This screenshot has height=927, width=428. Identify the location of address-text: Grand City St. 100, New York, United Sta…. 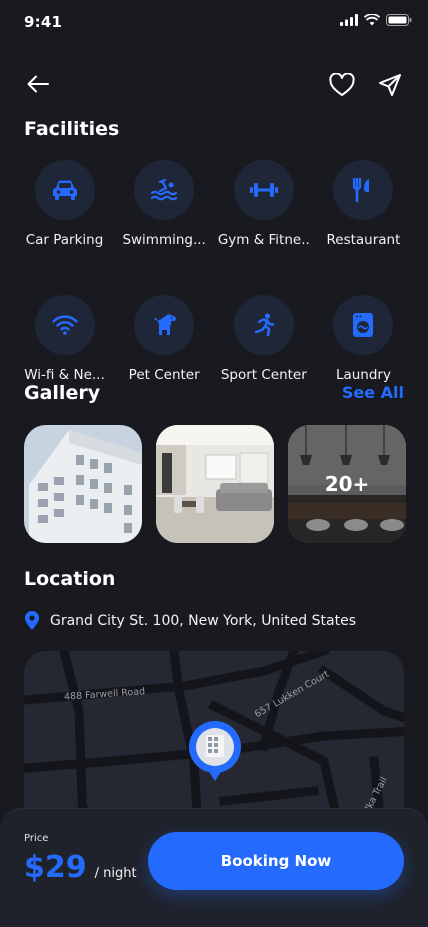
(203, 621).